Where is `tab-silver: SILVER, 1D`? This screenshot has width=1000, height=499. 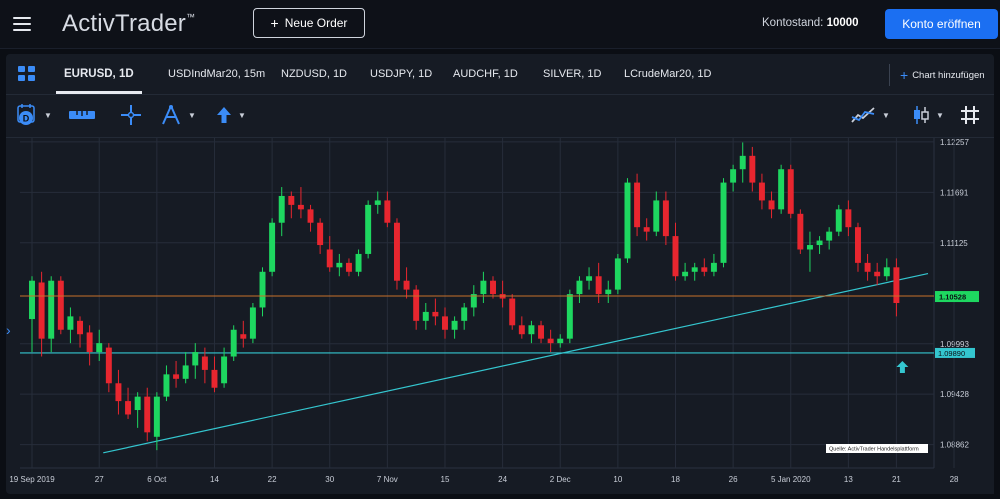 tab-silver: SILVER, 1D is located at coordinates (572, 74).